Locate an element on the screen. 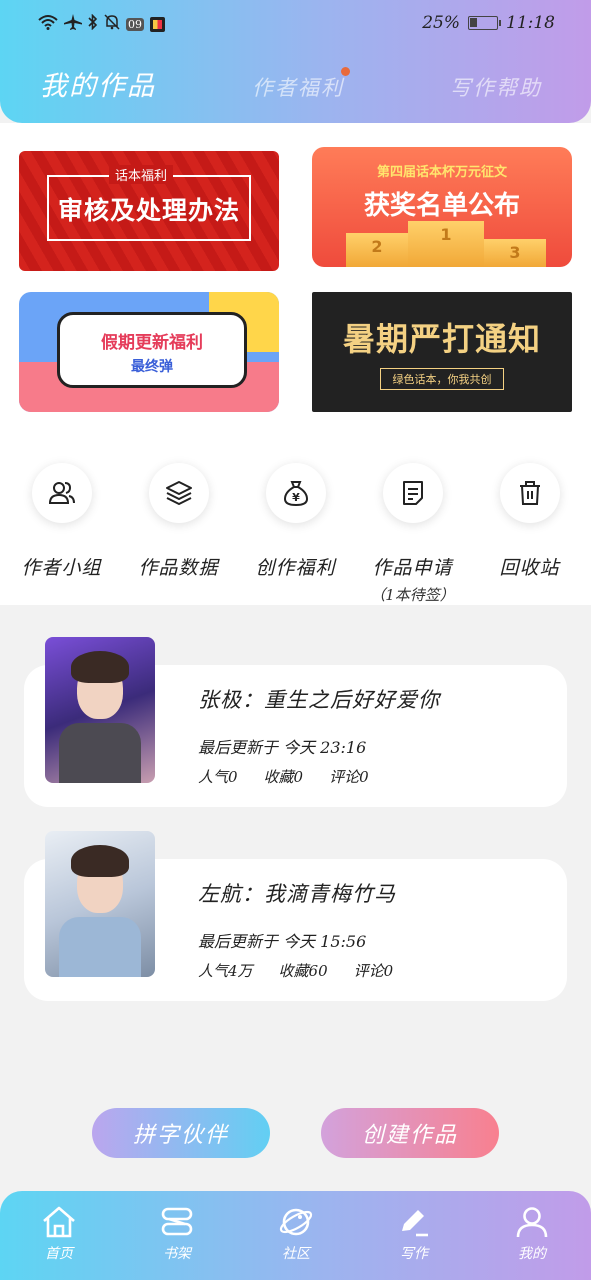  shortcut-label: 作品申请 is located at coordinates (412, 568).